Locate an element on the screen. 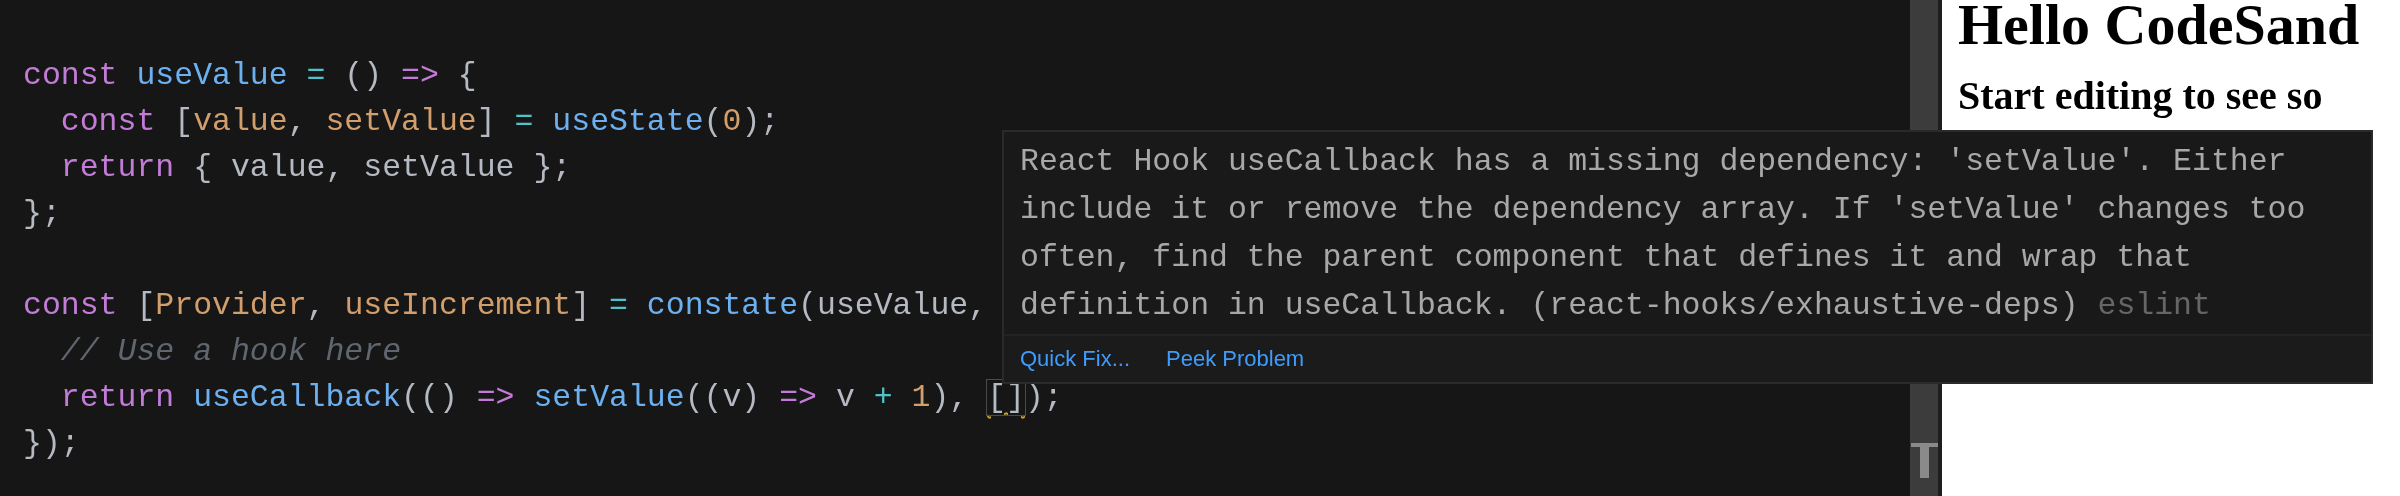 The image size is (2400, 496). code-line: // Use a hook here is located at coordinates (230, 352).